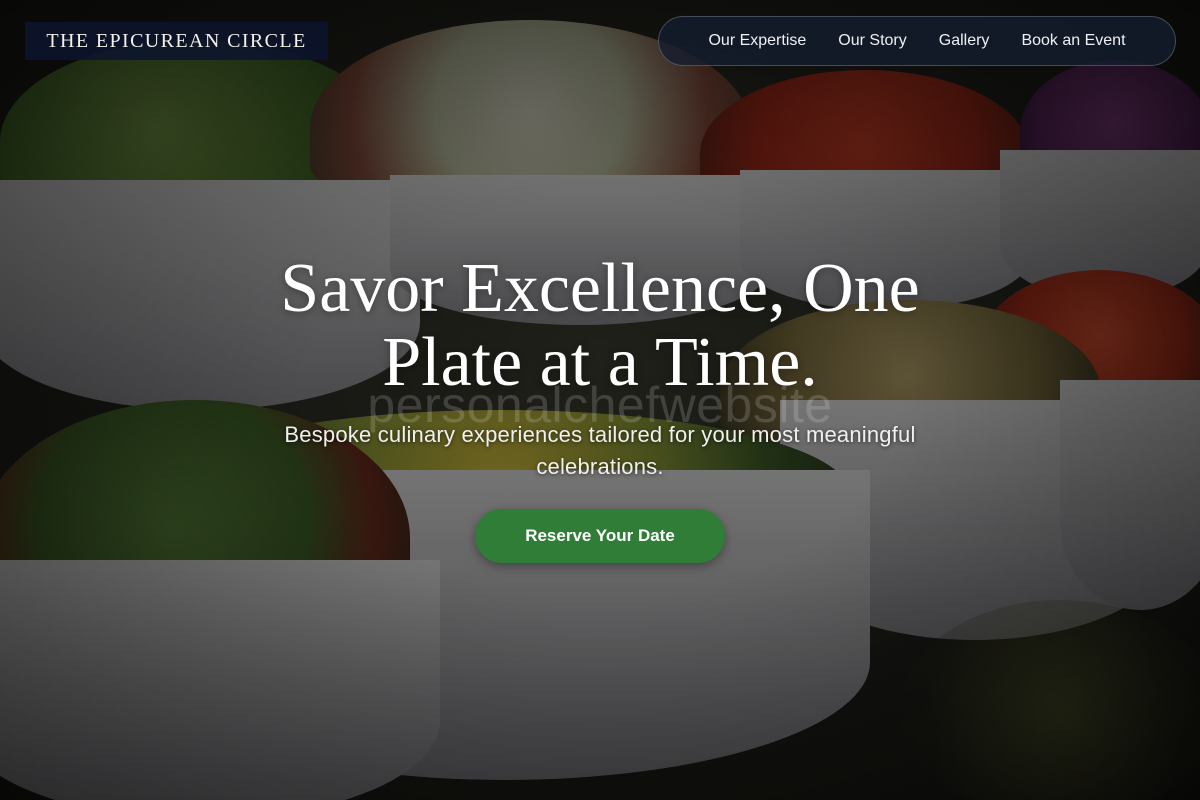  What do you see at coordinates (964, 41) in the screenshot?
I see `nav-link-gallery: Gallery` at bounding box center [964, 41].